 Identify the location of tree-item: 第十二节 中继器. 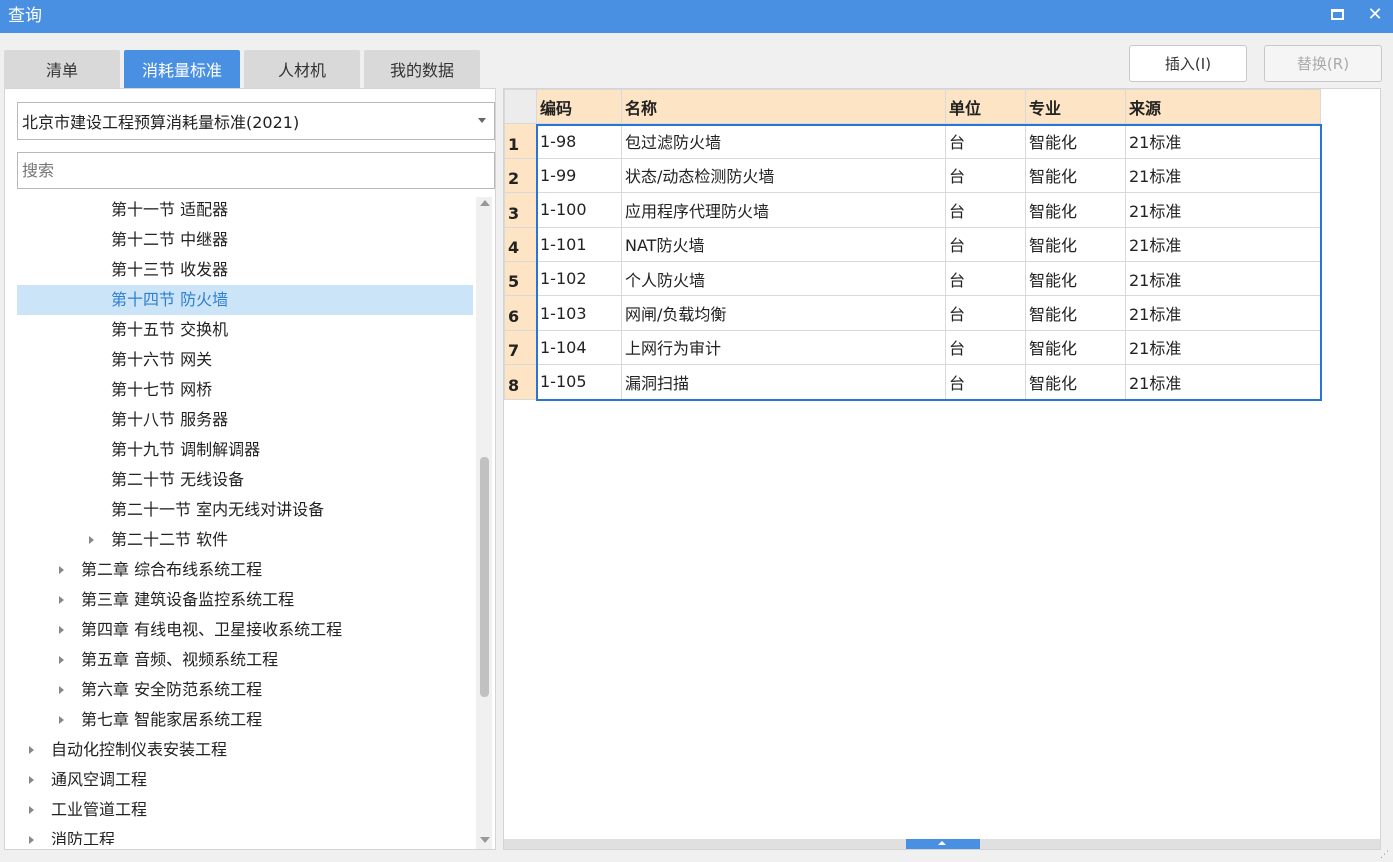
(245, 240).